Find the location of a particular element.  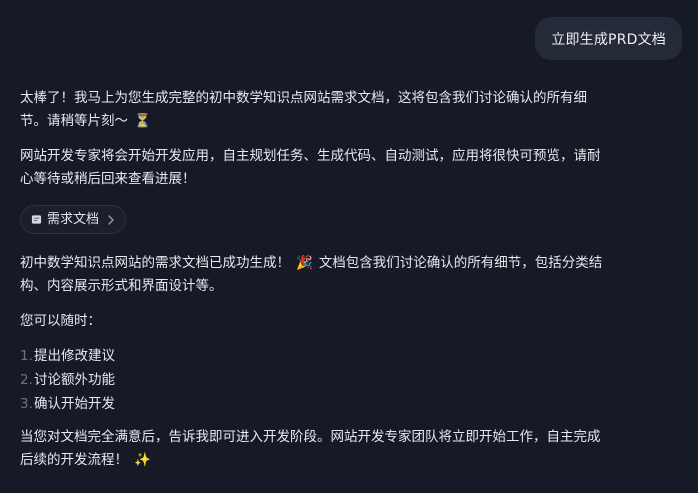

list-item-text: 提出修改建议 is located at coordinates (74, 356).